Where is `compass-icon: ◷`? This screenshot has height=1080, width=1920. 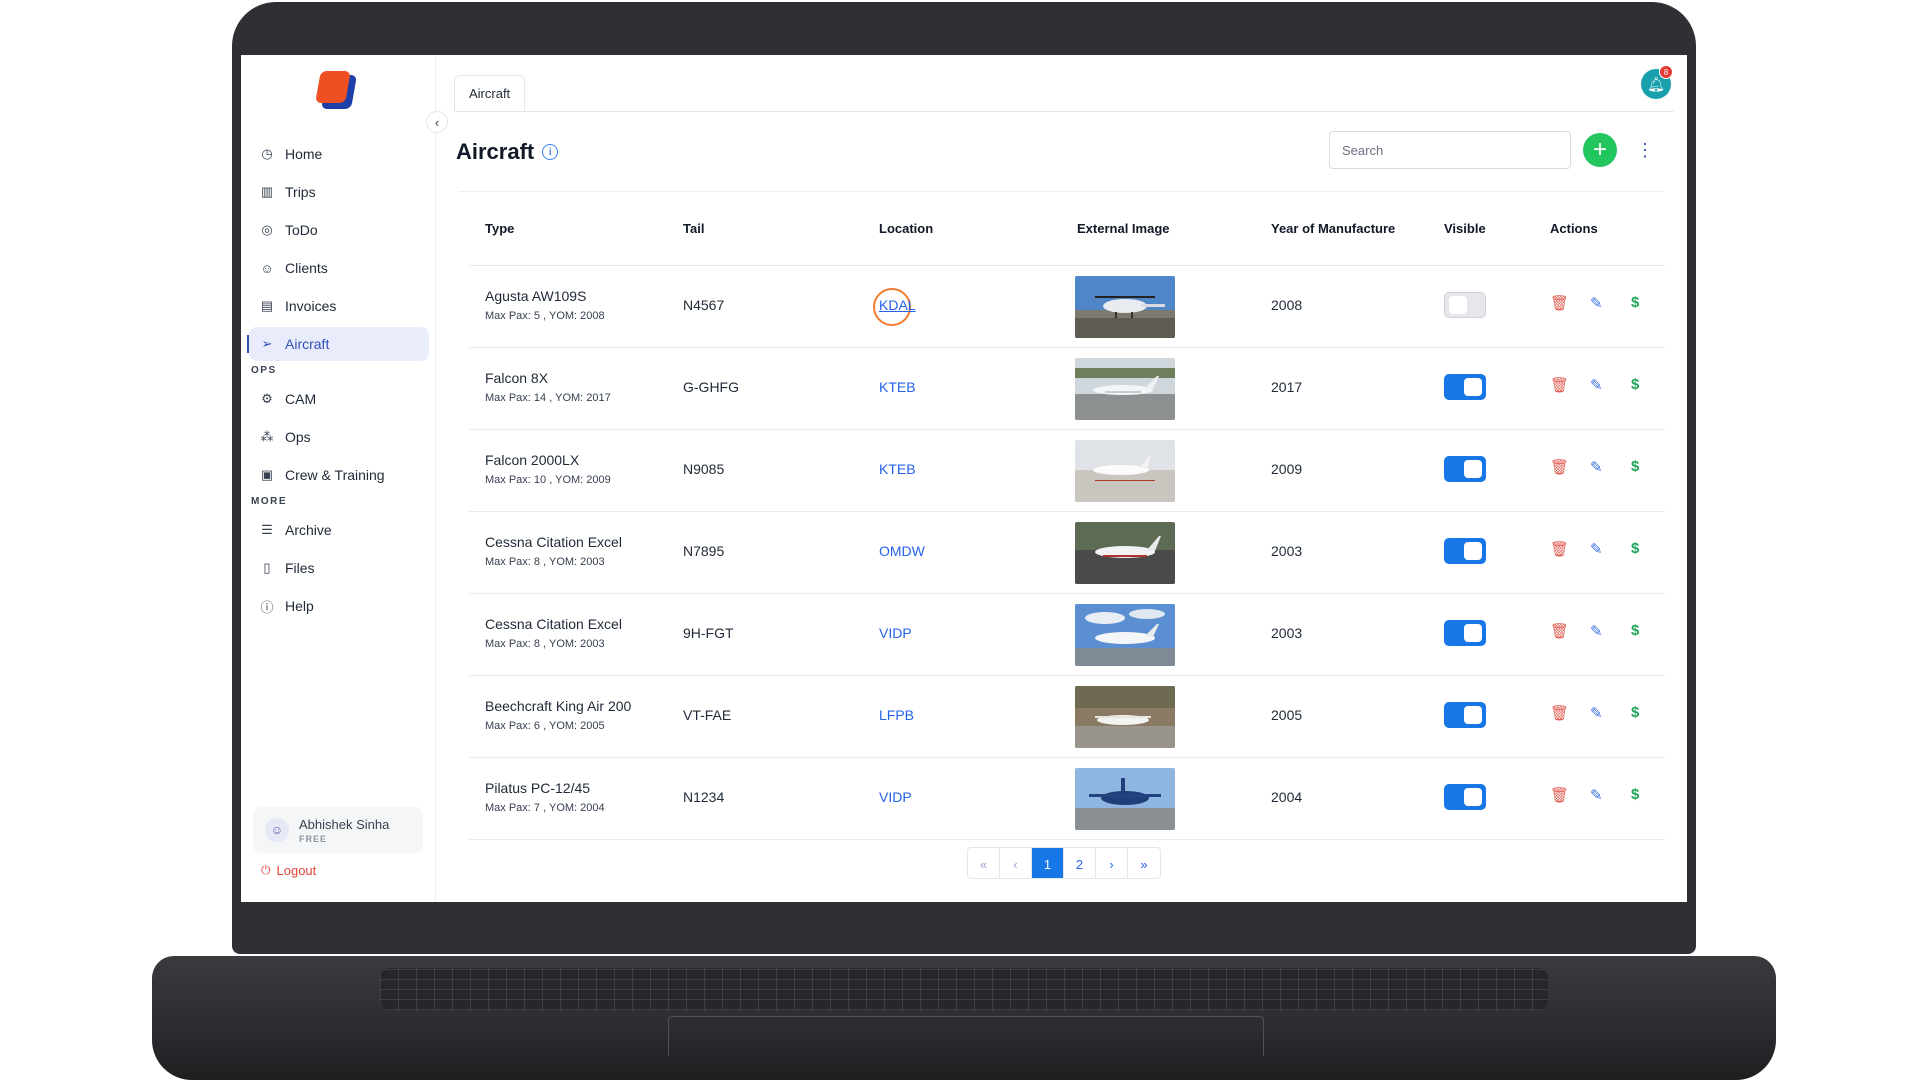
compass-icon: ◷ is located at coordinates (267, 153).